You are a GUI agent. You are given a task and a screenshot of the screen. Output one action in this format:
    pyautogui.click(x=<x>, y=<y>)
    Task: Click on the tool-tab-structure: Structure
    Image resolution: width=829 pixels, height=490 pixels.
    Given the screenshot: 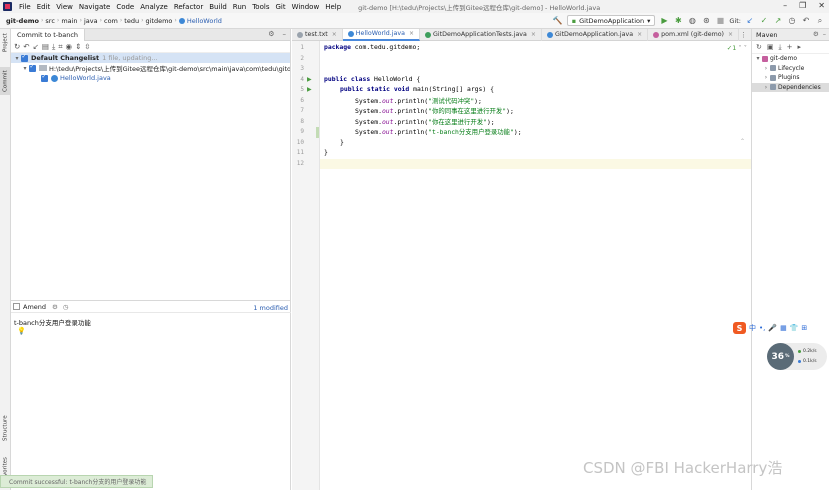 What is the action you would take?
    pyautogui.click(x=5, y=428)
    